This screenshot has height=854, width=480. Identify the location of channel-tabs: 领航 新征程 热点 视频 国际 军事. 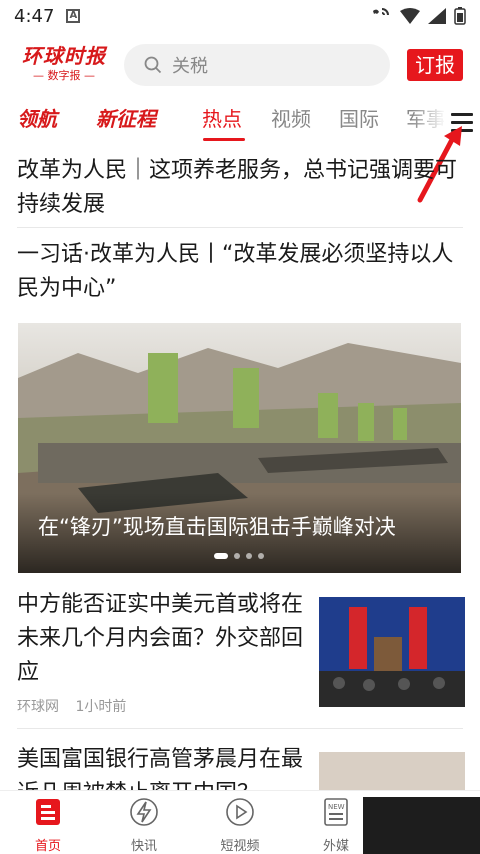
(240, 120).